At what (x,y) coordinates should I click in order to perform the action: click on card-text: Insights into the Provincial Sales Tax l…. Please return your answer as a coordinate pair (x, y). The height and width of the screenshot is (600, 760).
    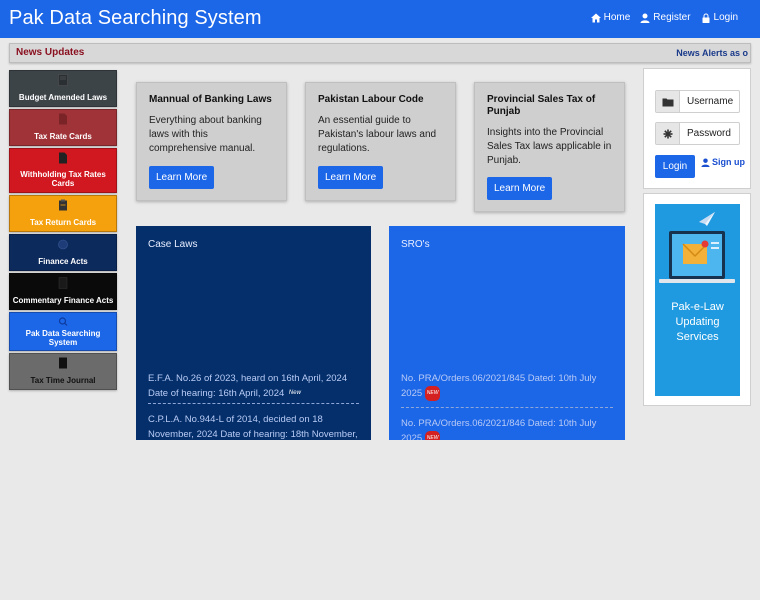
    Looking at the image, I should click on (549, 146).